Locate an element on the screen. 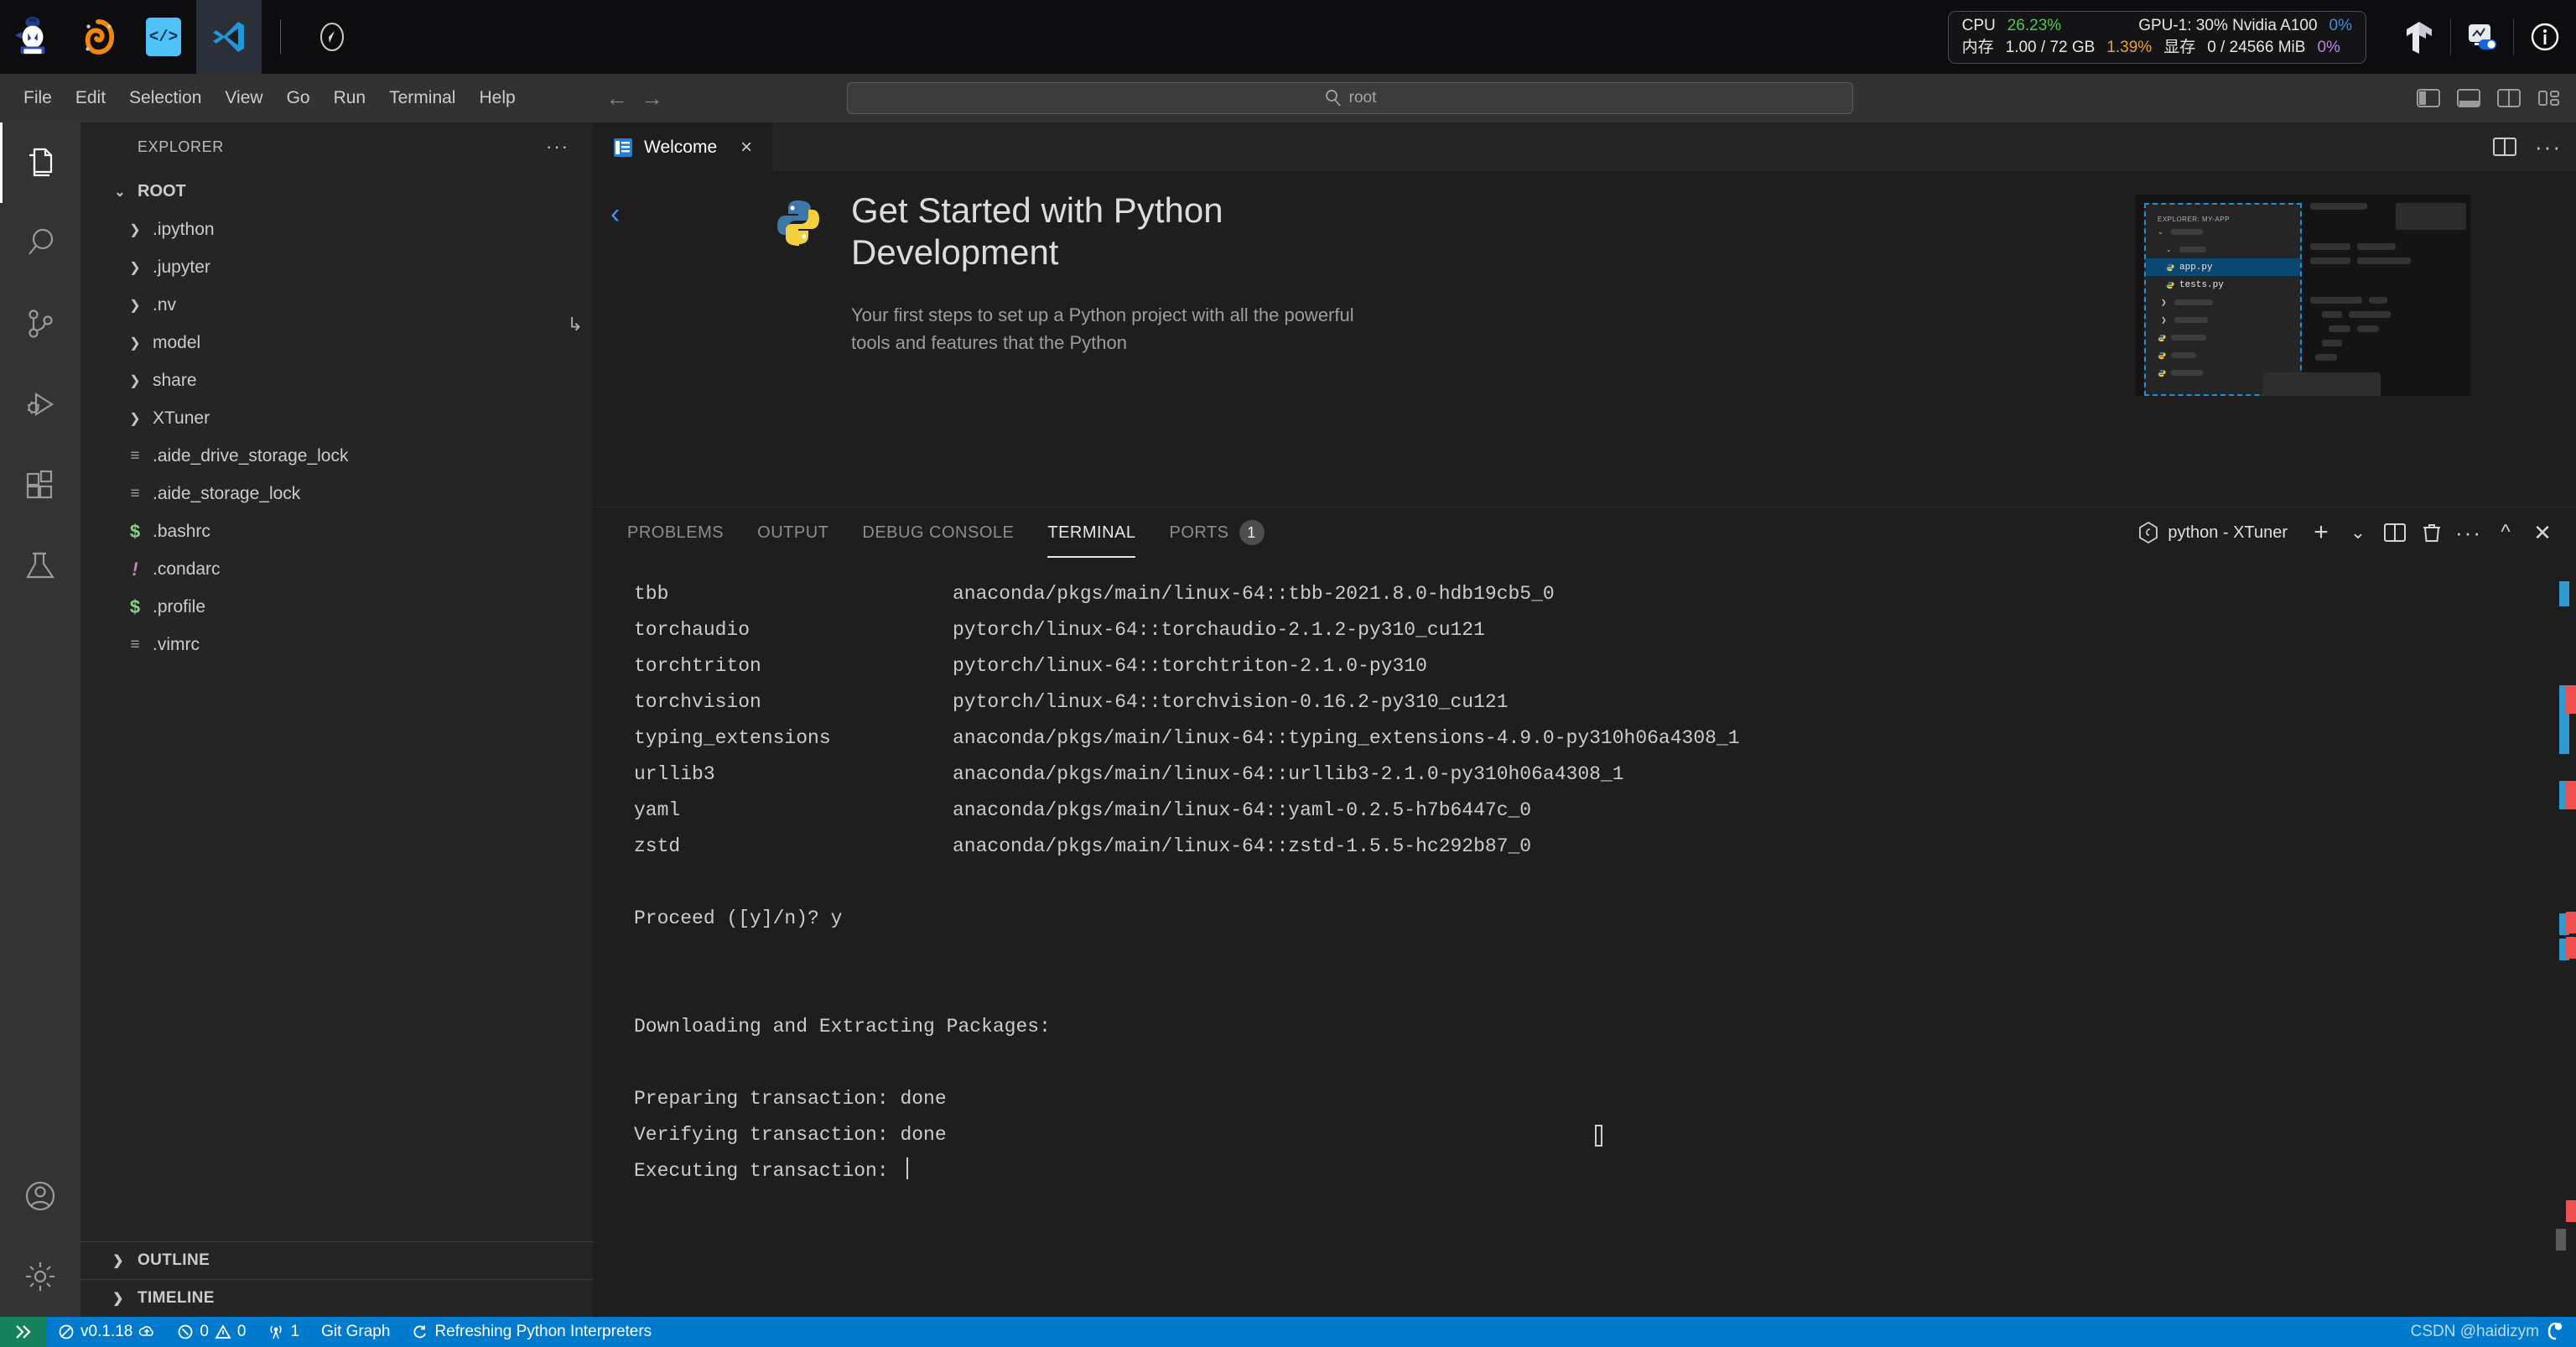  os-app-compass is located at coordinates (332, 37).